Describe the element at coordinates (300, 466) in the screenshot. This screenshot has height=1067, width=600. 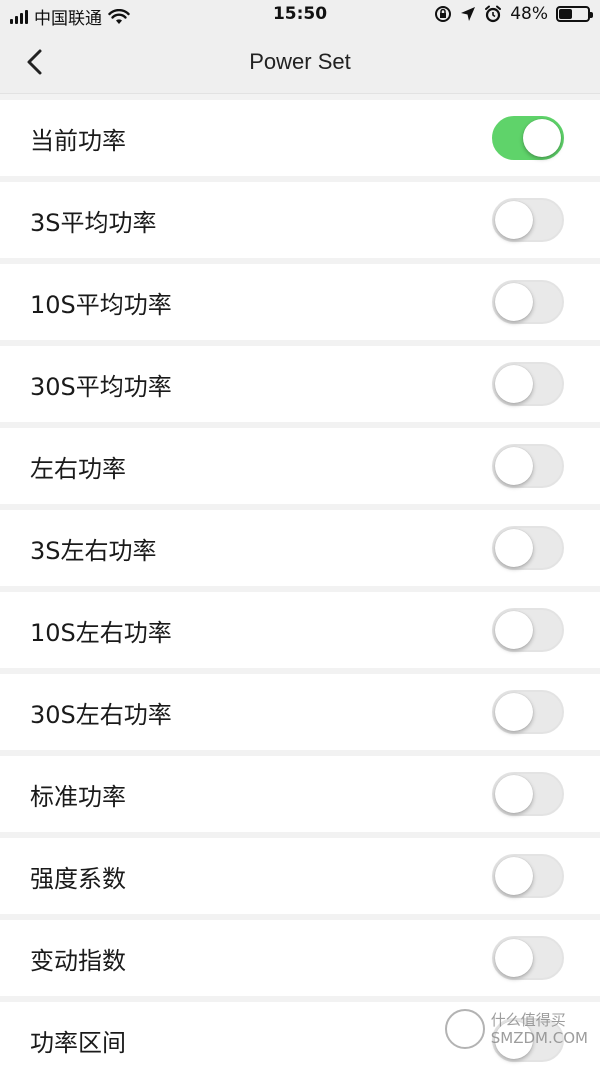
I see `setting-row: 左右功率` at that location.